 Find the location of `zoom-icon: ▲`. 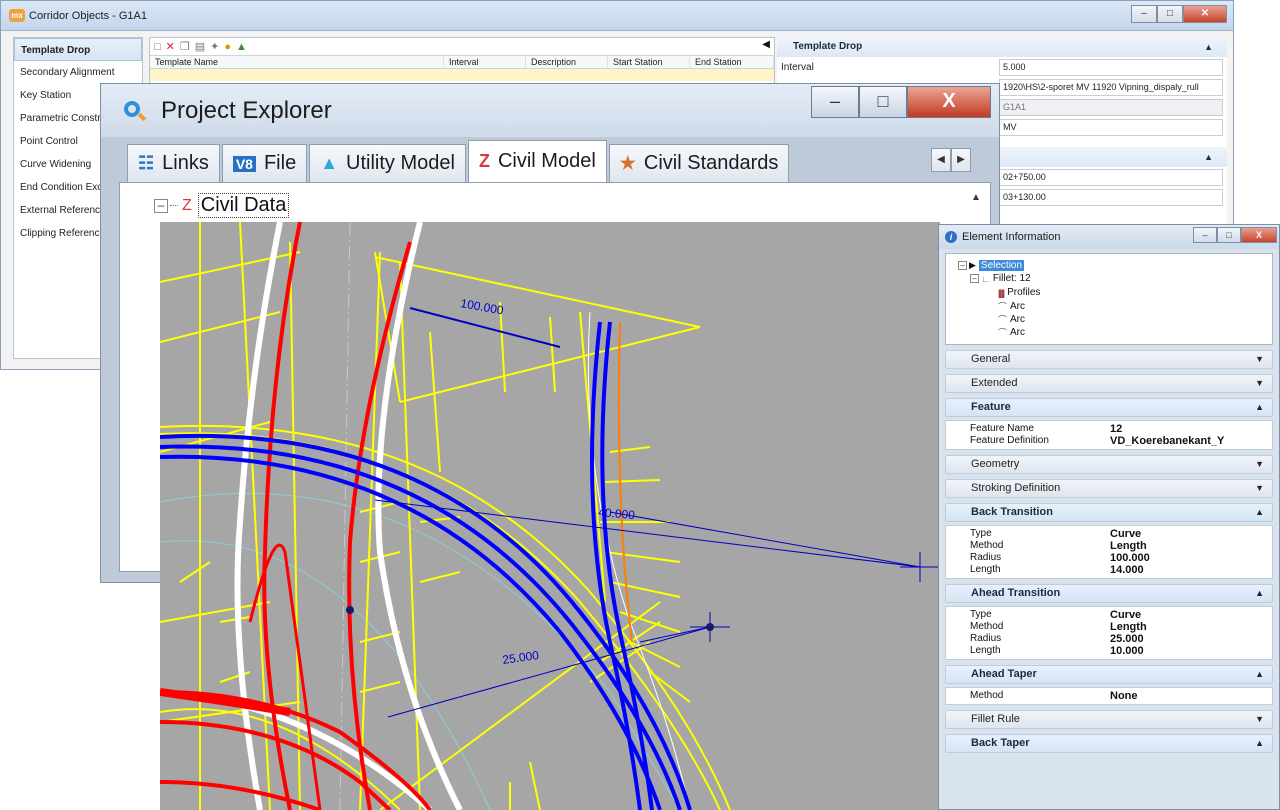

zoom-icon: ▲ is located at coordinates (241, 47).